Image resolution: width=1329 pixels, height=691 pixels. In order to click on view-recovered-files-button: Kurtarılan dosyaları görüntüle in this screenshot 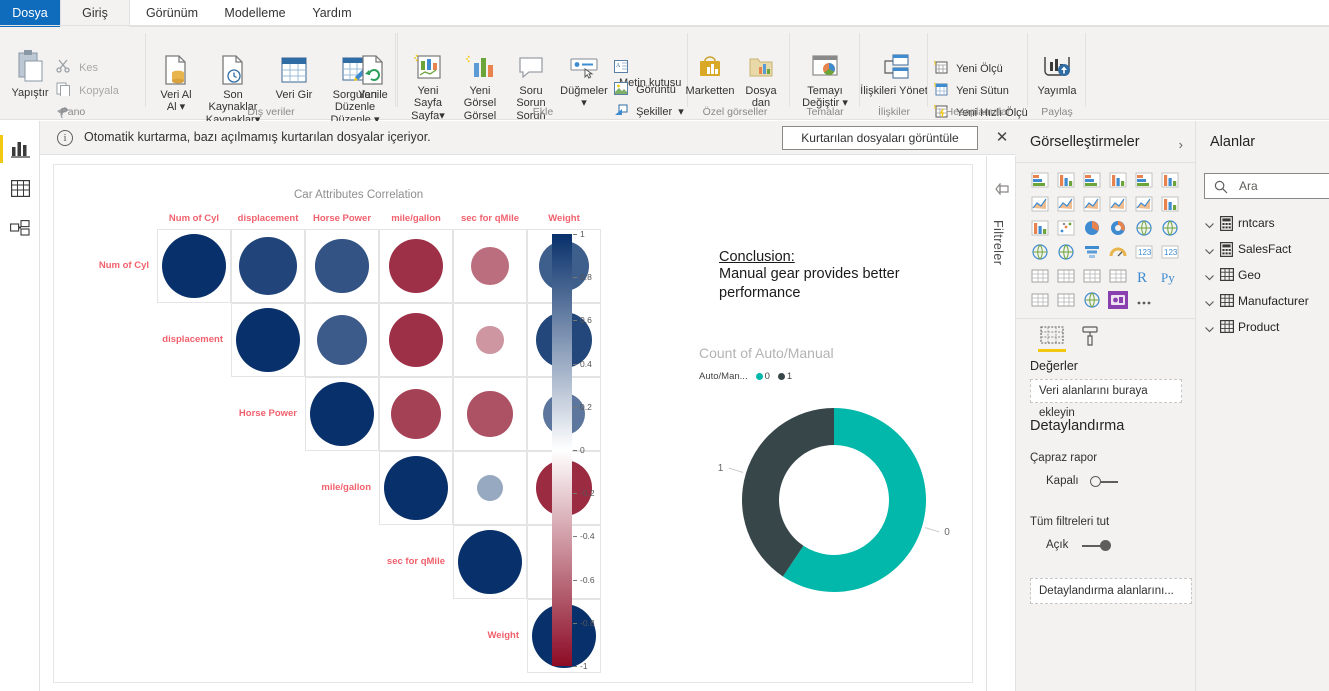, I will do `click(880, 138)`.